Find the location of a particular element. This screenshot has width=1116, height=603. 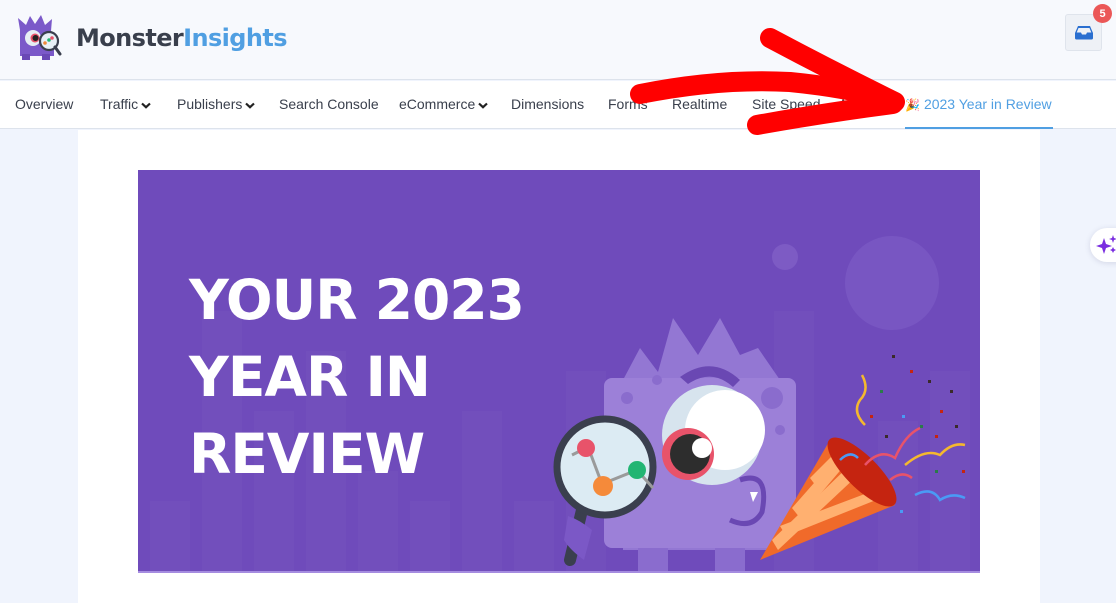

tab-label: M is located at coordinates (847, 104).